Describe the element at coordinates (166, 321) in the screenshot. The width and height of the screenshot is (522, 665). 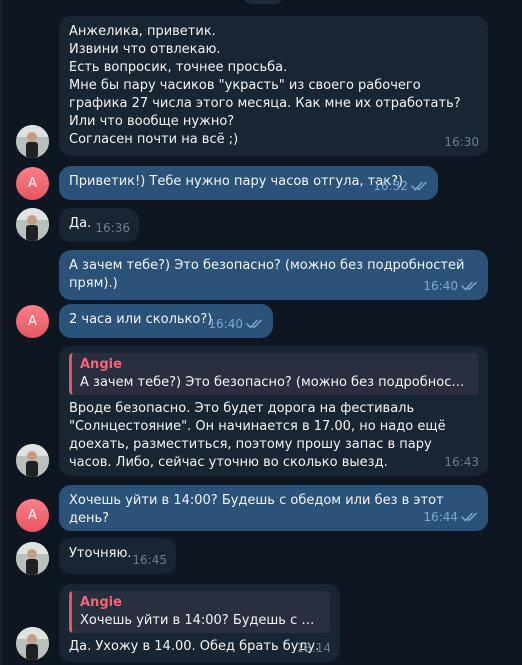
I see `message-bubble-outgoing: 2 часа или сколько?) 16:40` at that location.